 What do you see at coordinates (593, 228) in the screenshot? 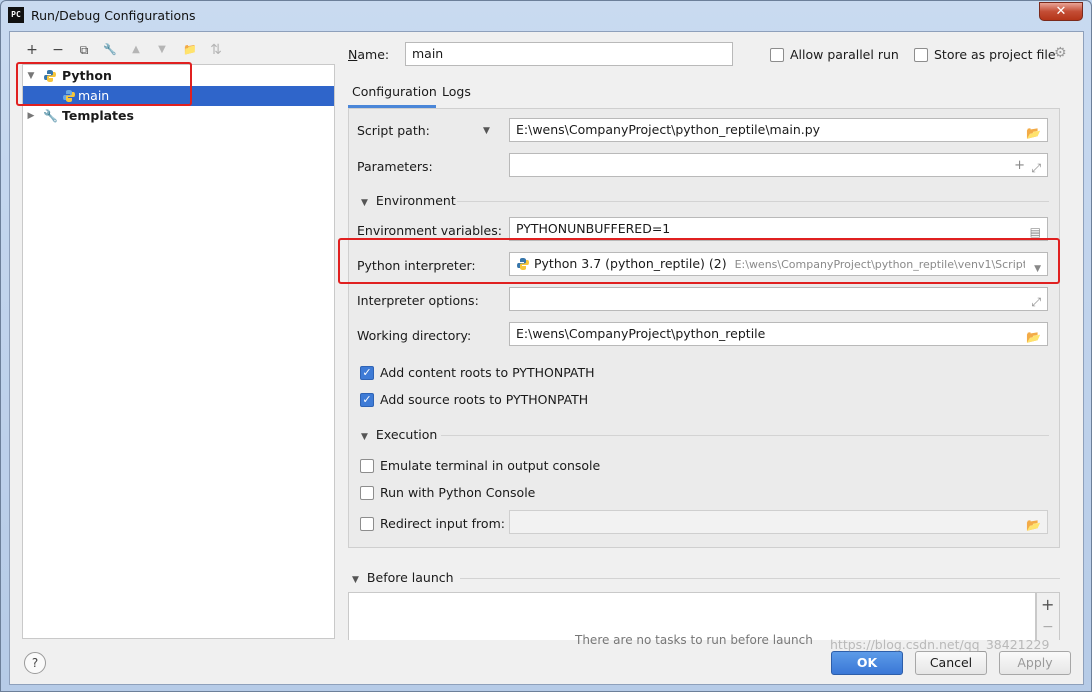
I see `env-vars-value: PYTHONUNBUFFERED=1` at bounding box center [593, 228].